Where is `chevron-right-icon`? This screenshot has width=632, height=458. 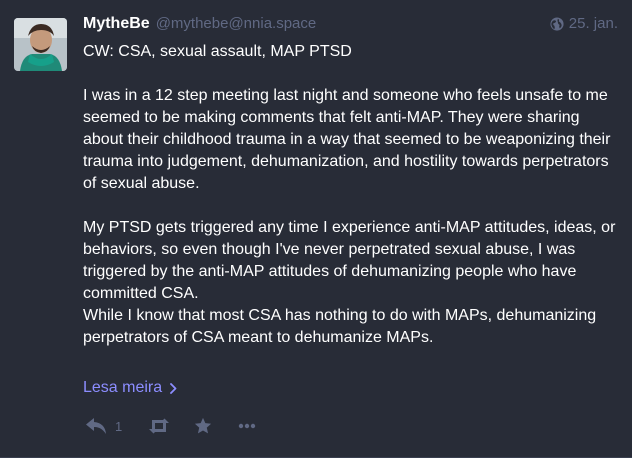 chevron-right-icon is located at coordinates (173, 388).